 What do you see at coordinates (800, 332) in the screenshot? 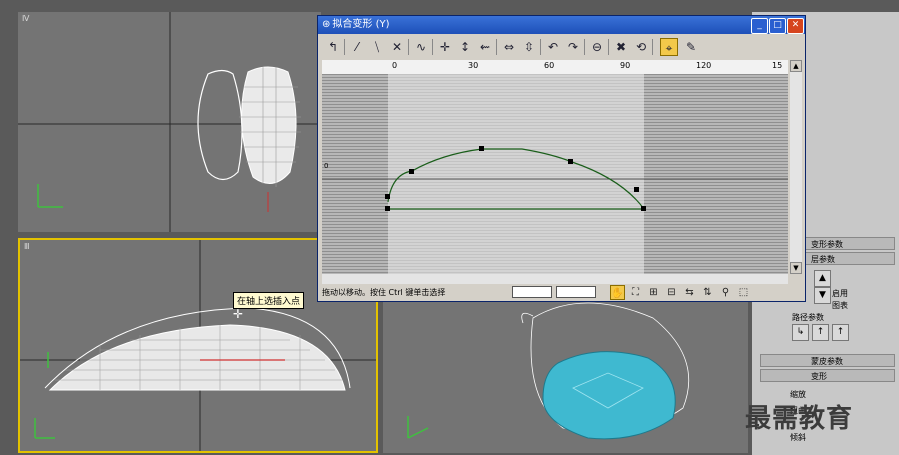
I see `pick-icon: ↳` at bounding box center [800, 332].